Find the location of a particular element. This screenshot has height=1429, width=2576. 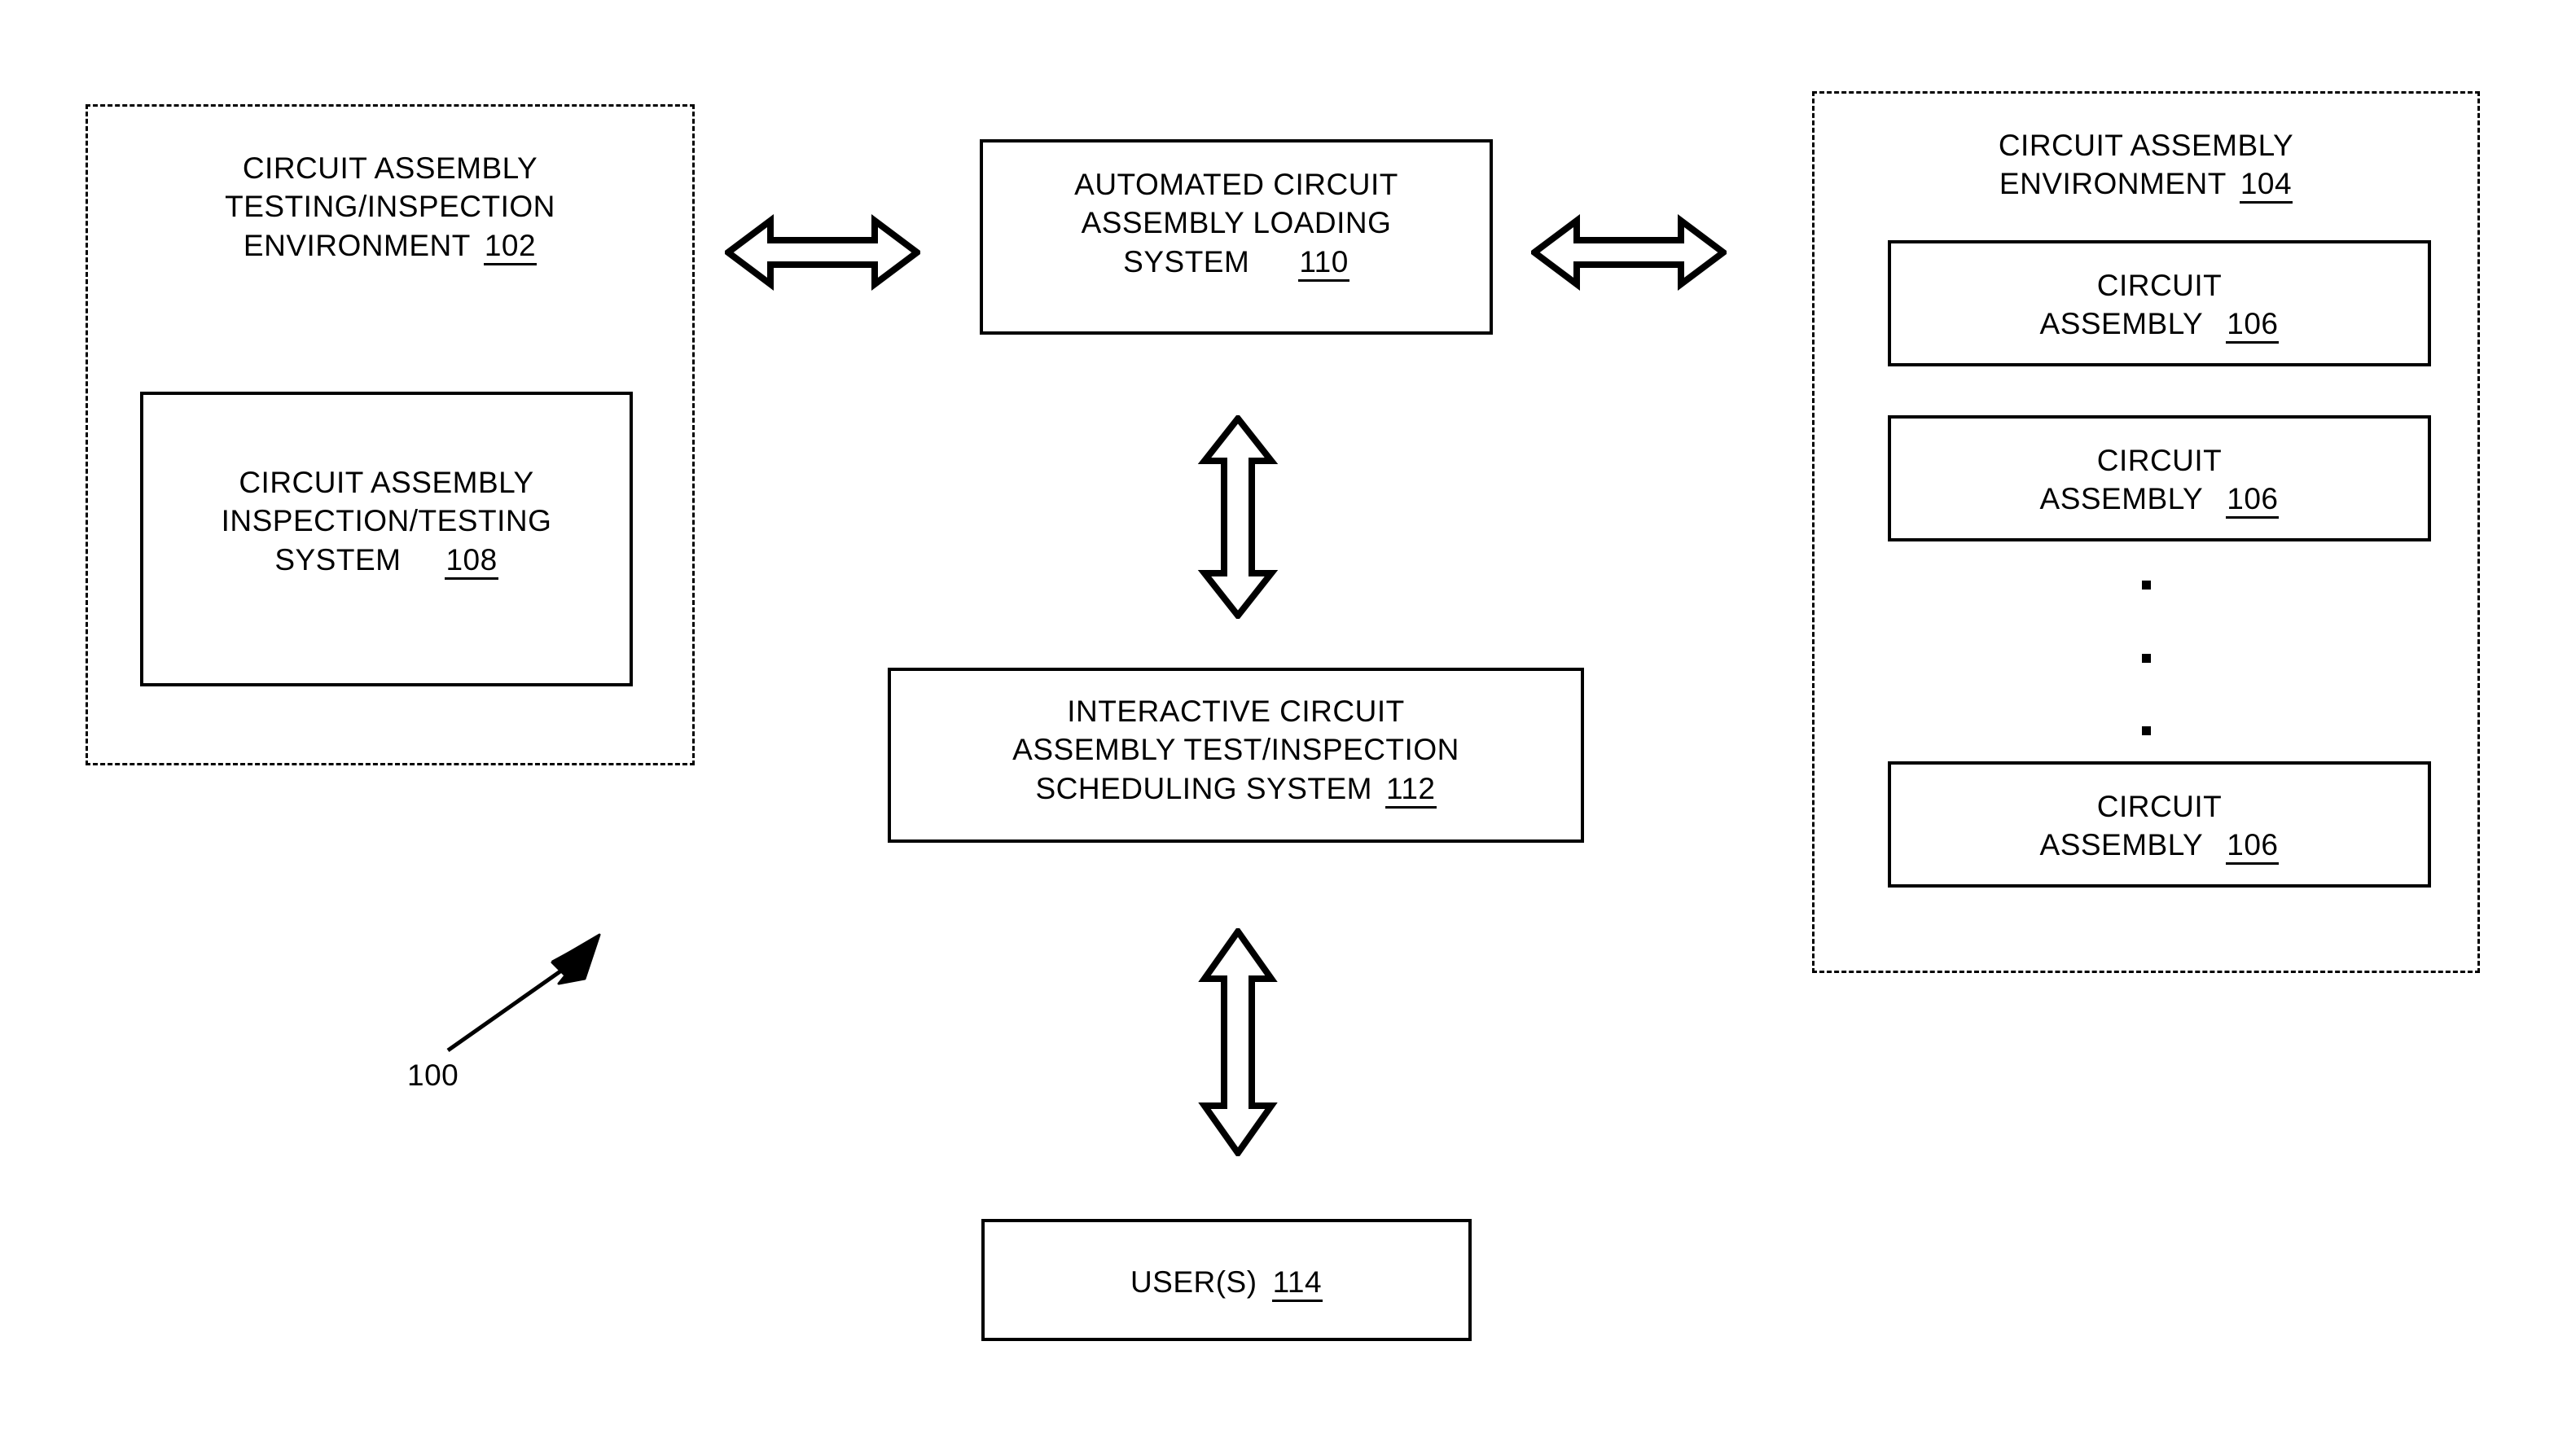

inner-system-line1: CIRCUIT ASSEMBLY is located at coordinates (386, 482).